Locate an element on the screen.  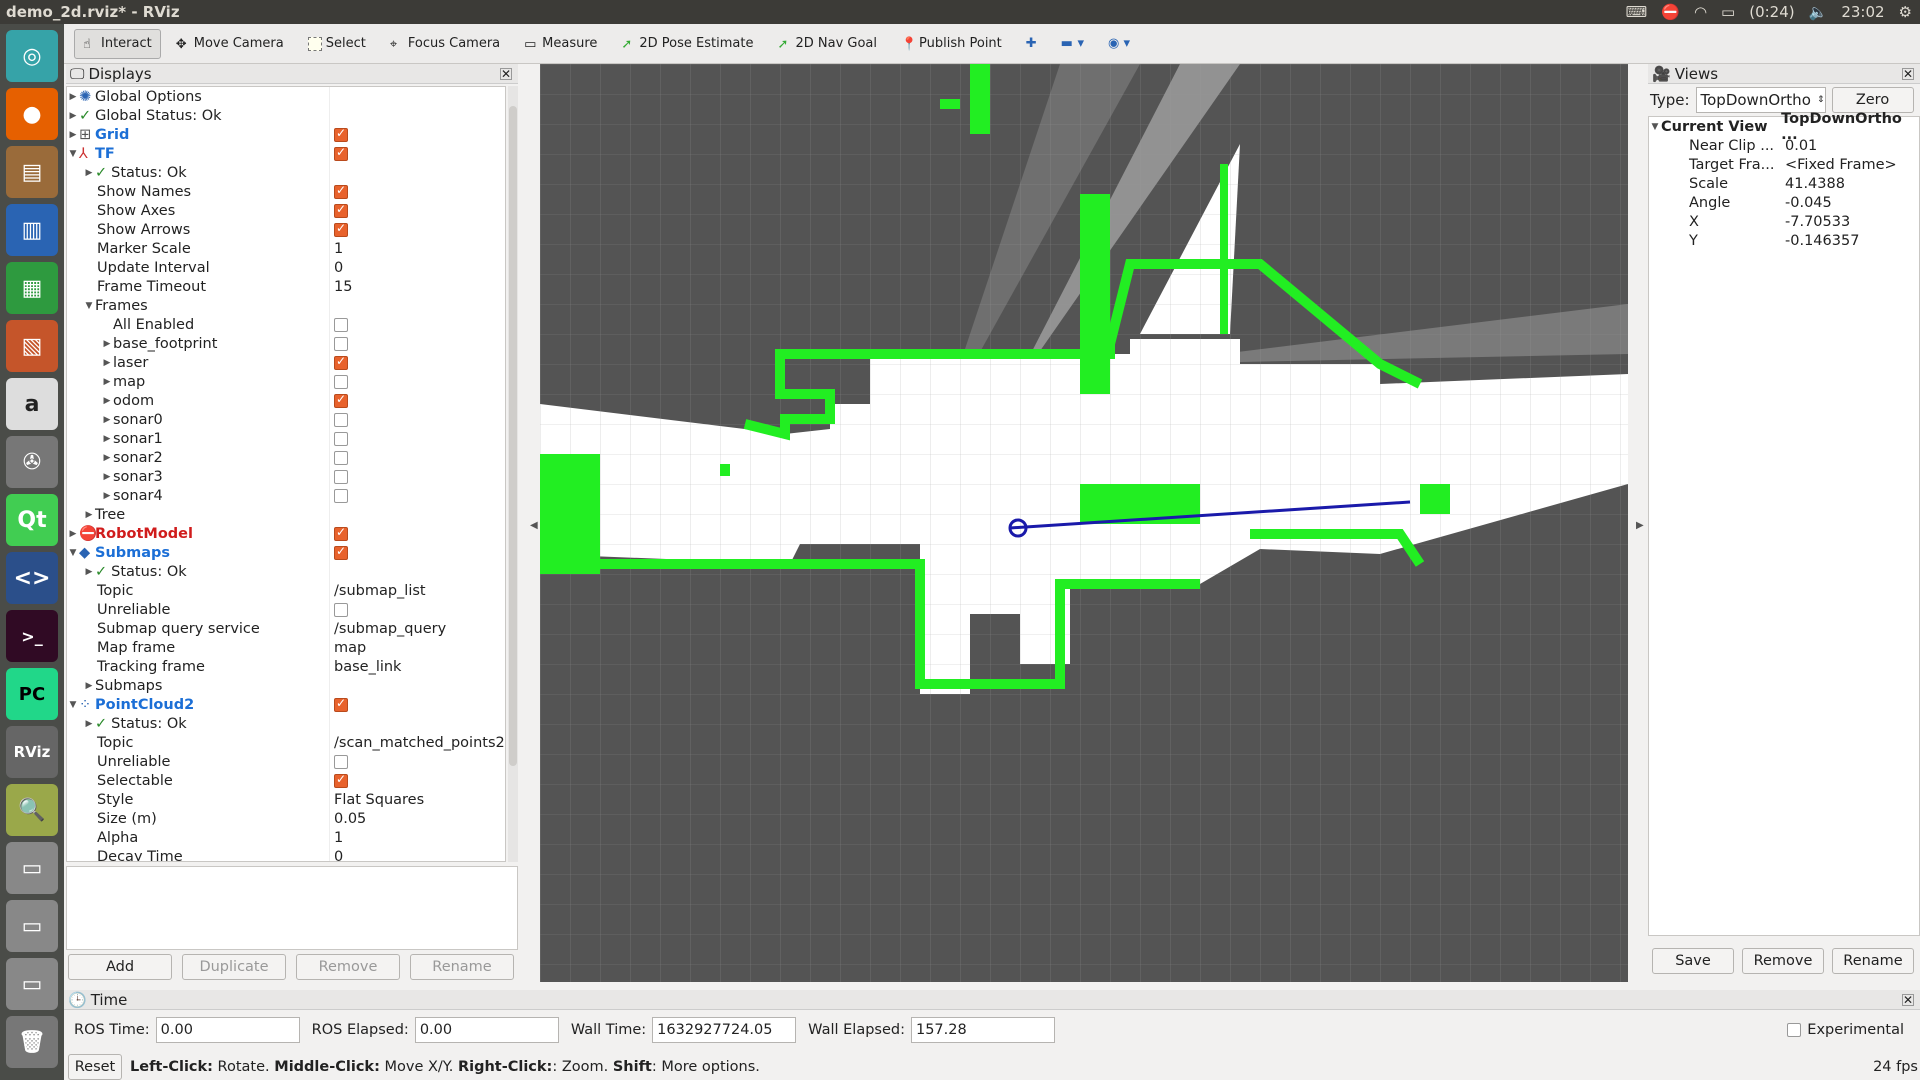
battery-icon: ▭ is located at coordinates (1728, 12).